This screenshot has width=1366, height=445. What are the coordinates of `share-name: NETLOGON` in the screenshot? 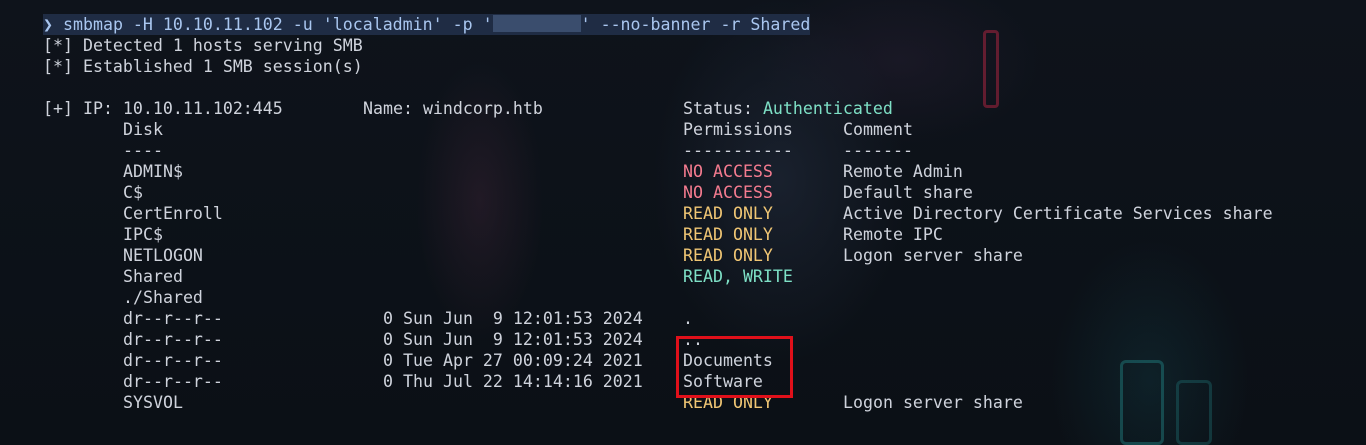 It's located at (163, 255).